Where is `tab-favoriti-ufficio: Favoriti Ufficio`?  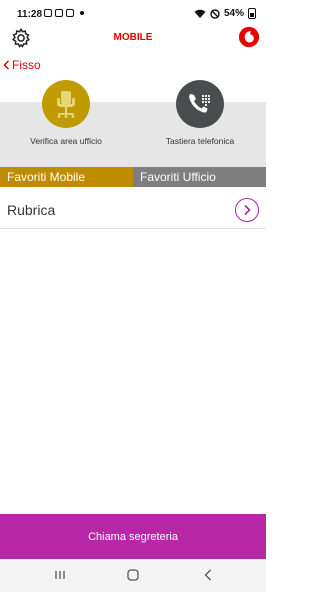 tab-favoriti-ufficio: Favoriti Ufficio is located at coordinates (199, 177).